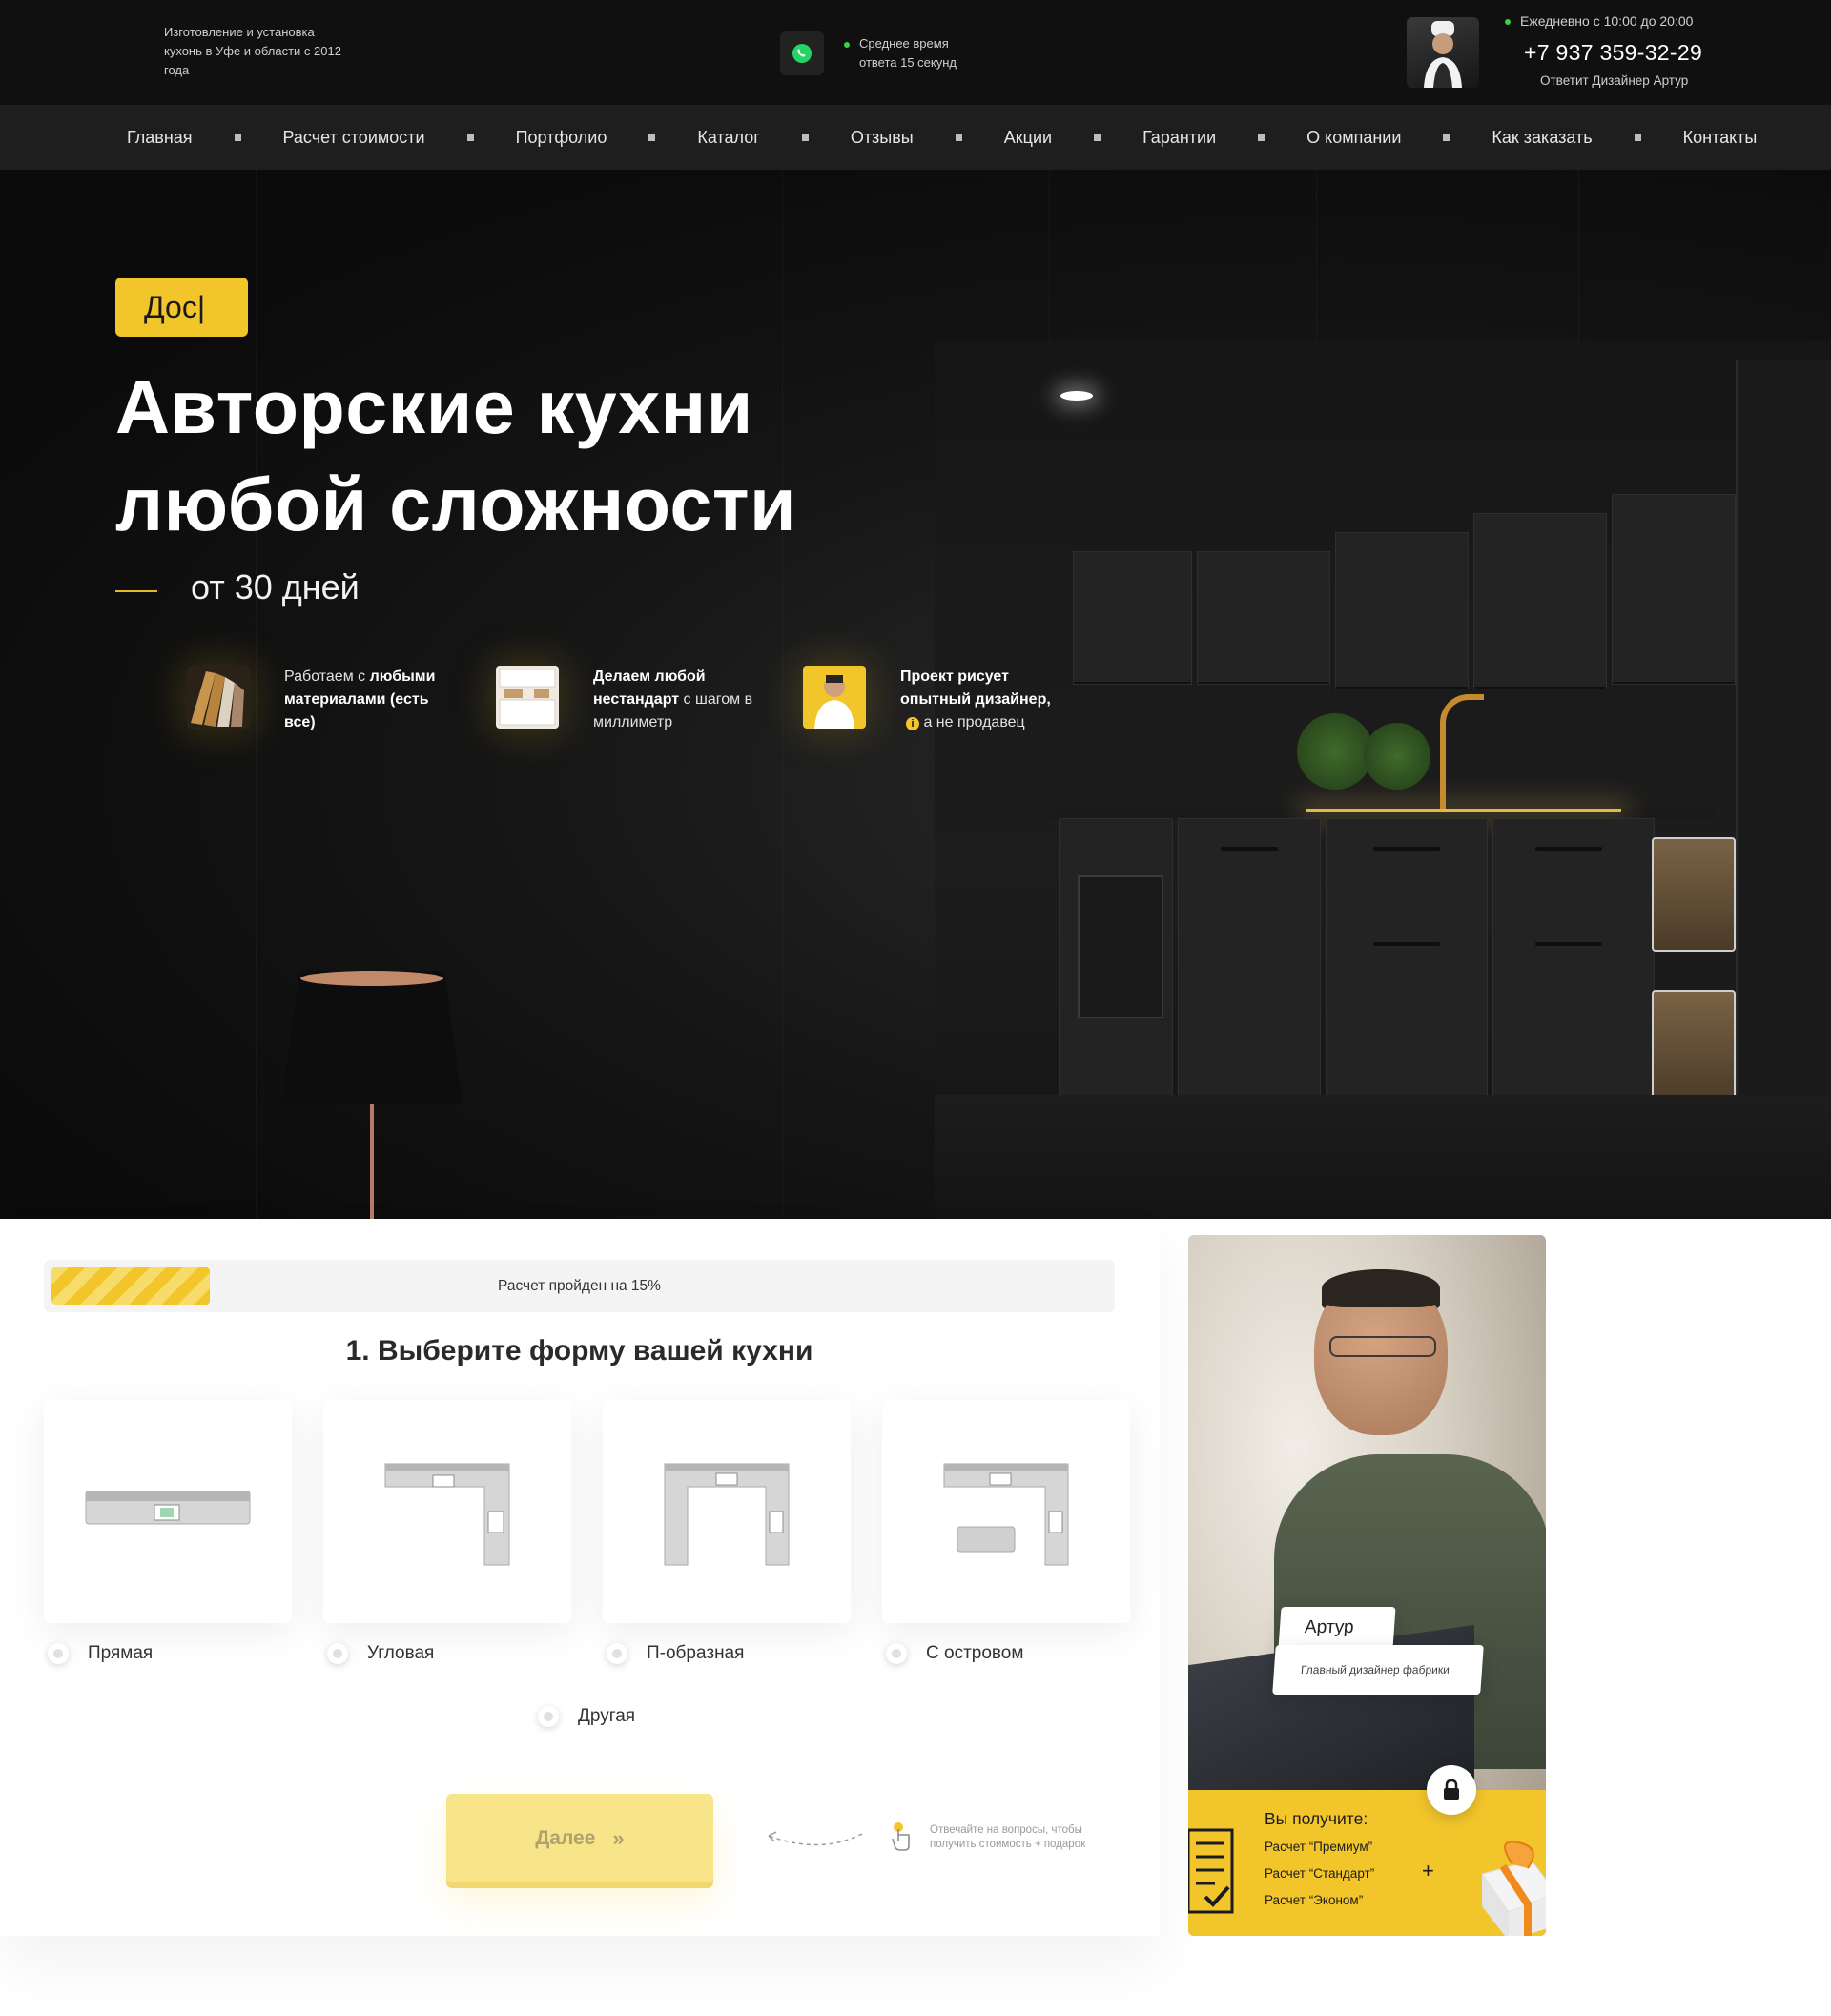  Describe the element at coordinates (275, 587) in the screenshot. I see `hero-subtitle: от 30 дней` at that location.